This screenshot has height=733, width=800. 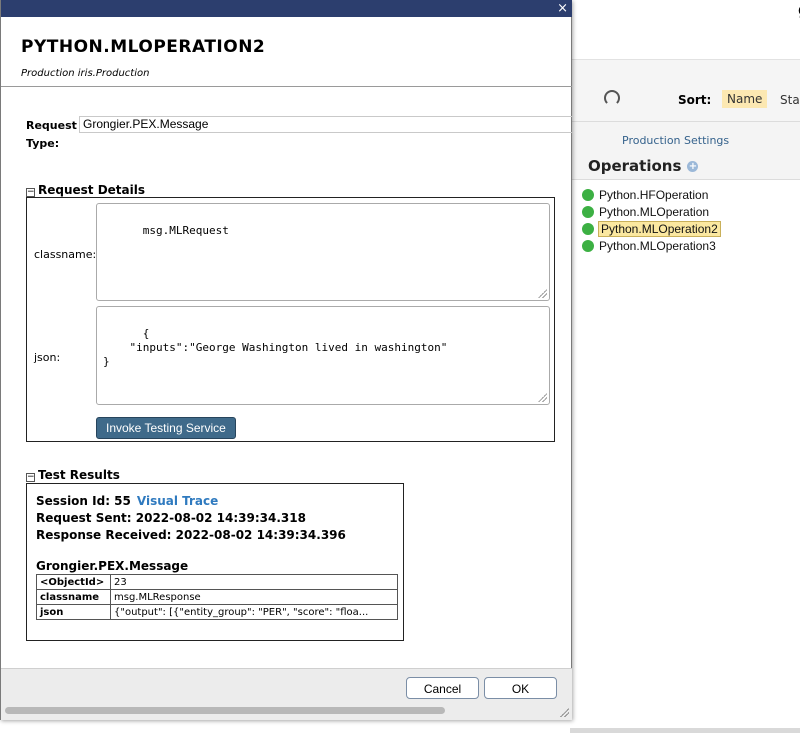 I want to click on operation-item: Python.MLOperation3, so click(x=691, y=245).